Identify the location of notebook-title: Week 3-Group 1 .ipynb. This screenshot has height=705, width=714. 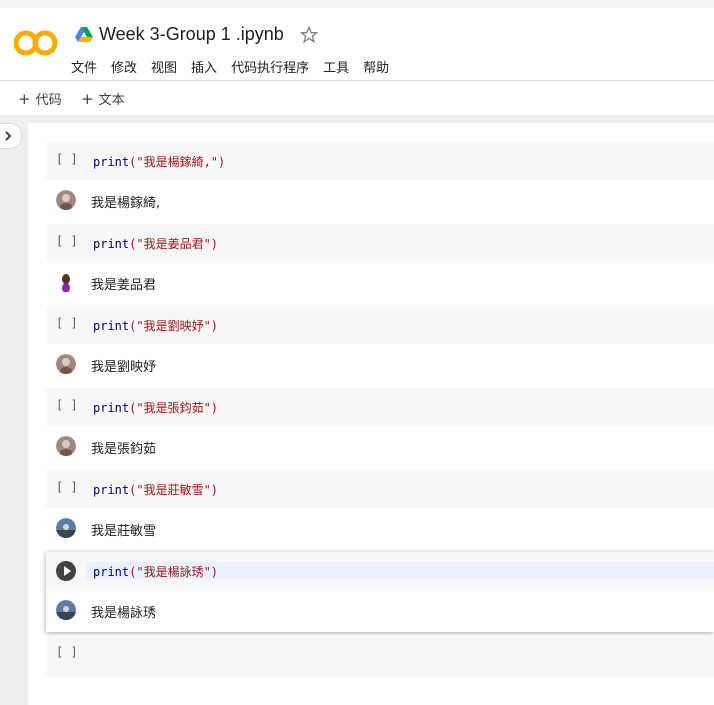
(191, 34).